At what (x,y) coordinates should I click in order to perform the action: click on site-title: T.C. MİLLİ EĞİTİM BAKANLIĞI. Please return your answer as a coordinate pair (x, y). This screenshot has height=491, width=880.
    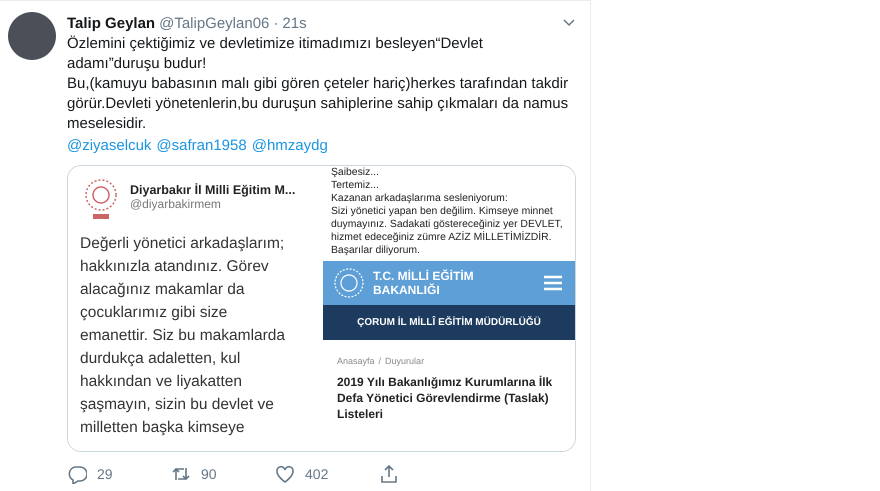
    Looking at the image, I should click on (424, 283).